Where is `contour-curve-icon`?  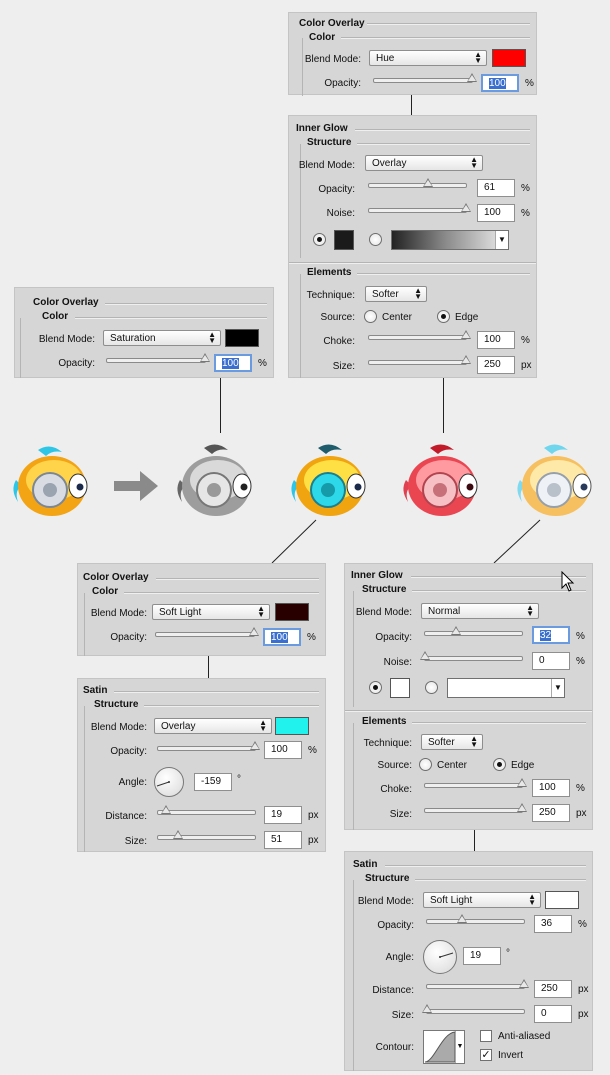
contour-curve-icon is located at coordinates (440, 1047).